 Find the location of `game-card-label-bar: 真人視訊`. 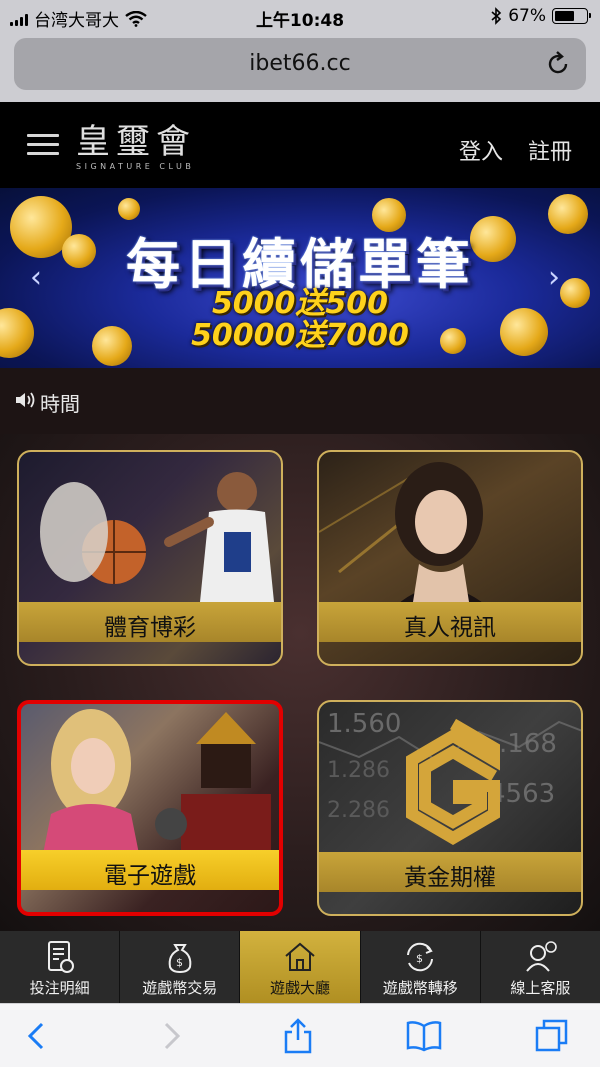

game-card-label-bar: 真人視訊 is located at coordinates (450, 622).